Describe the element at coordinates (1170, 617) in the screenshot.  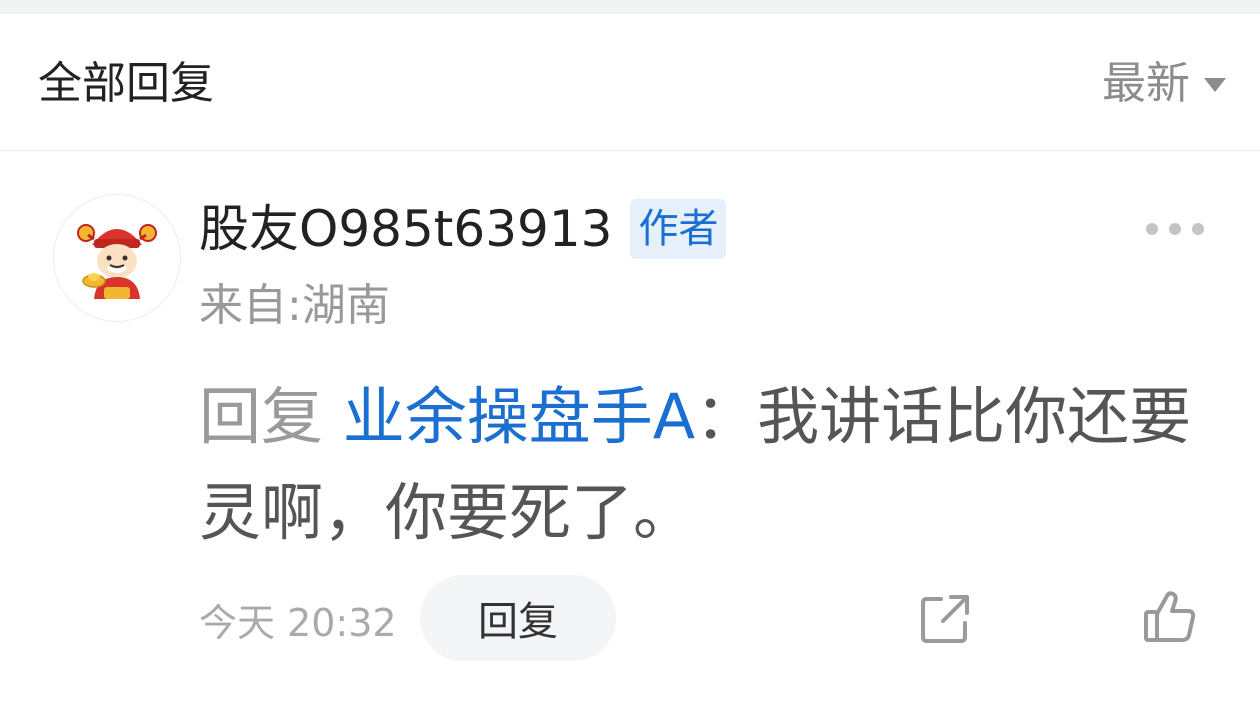
I see `like-icon` at that location.